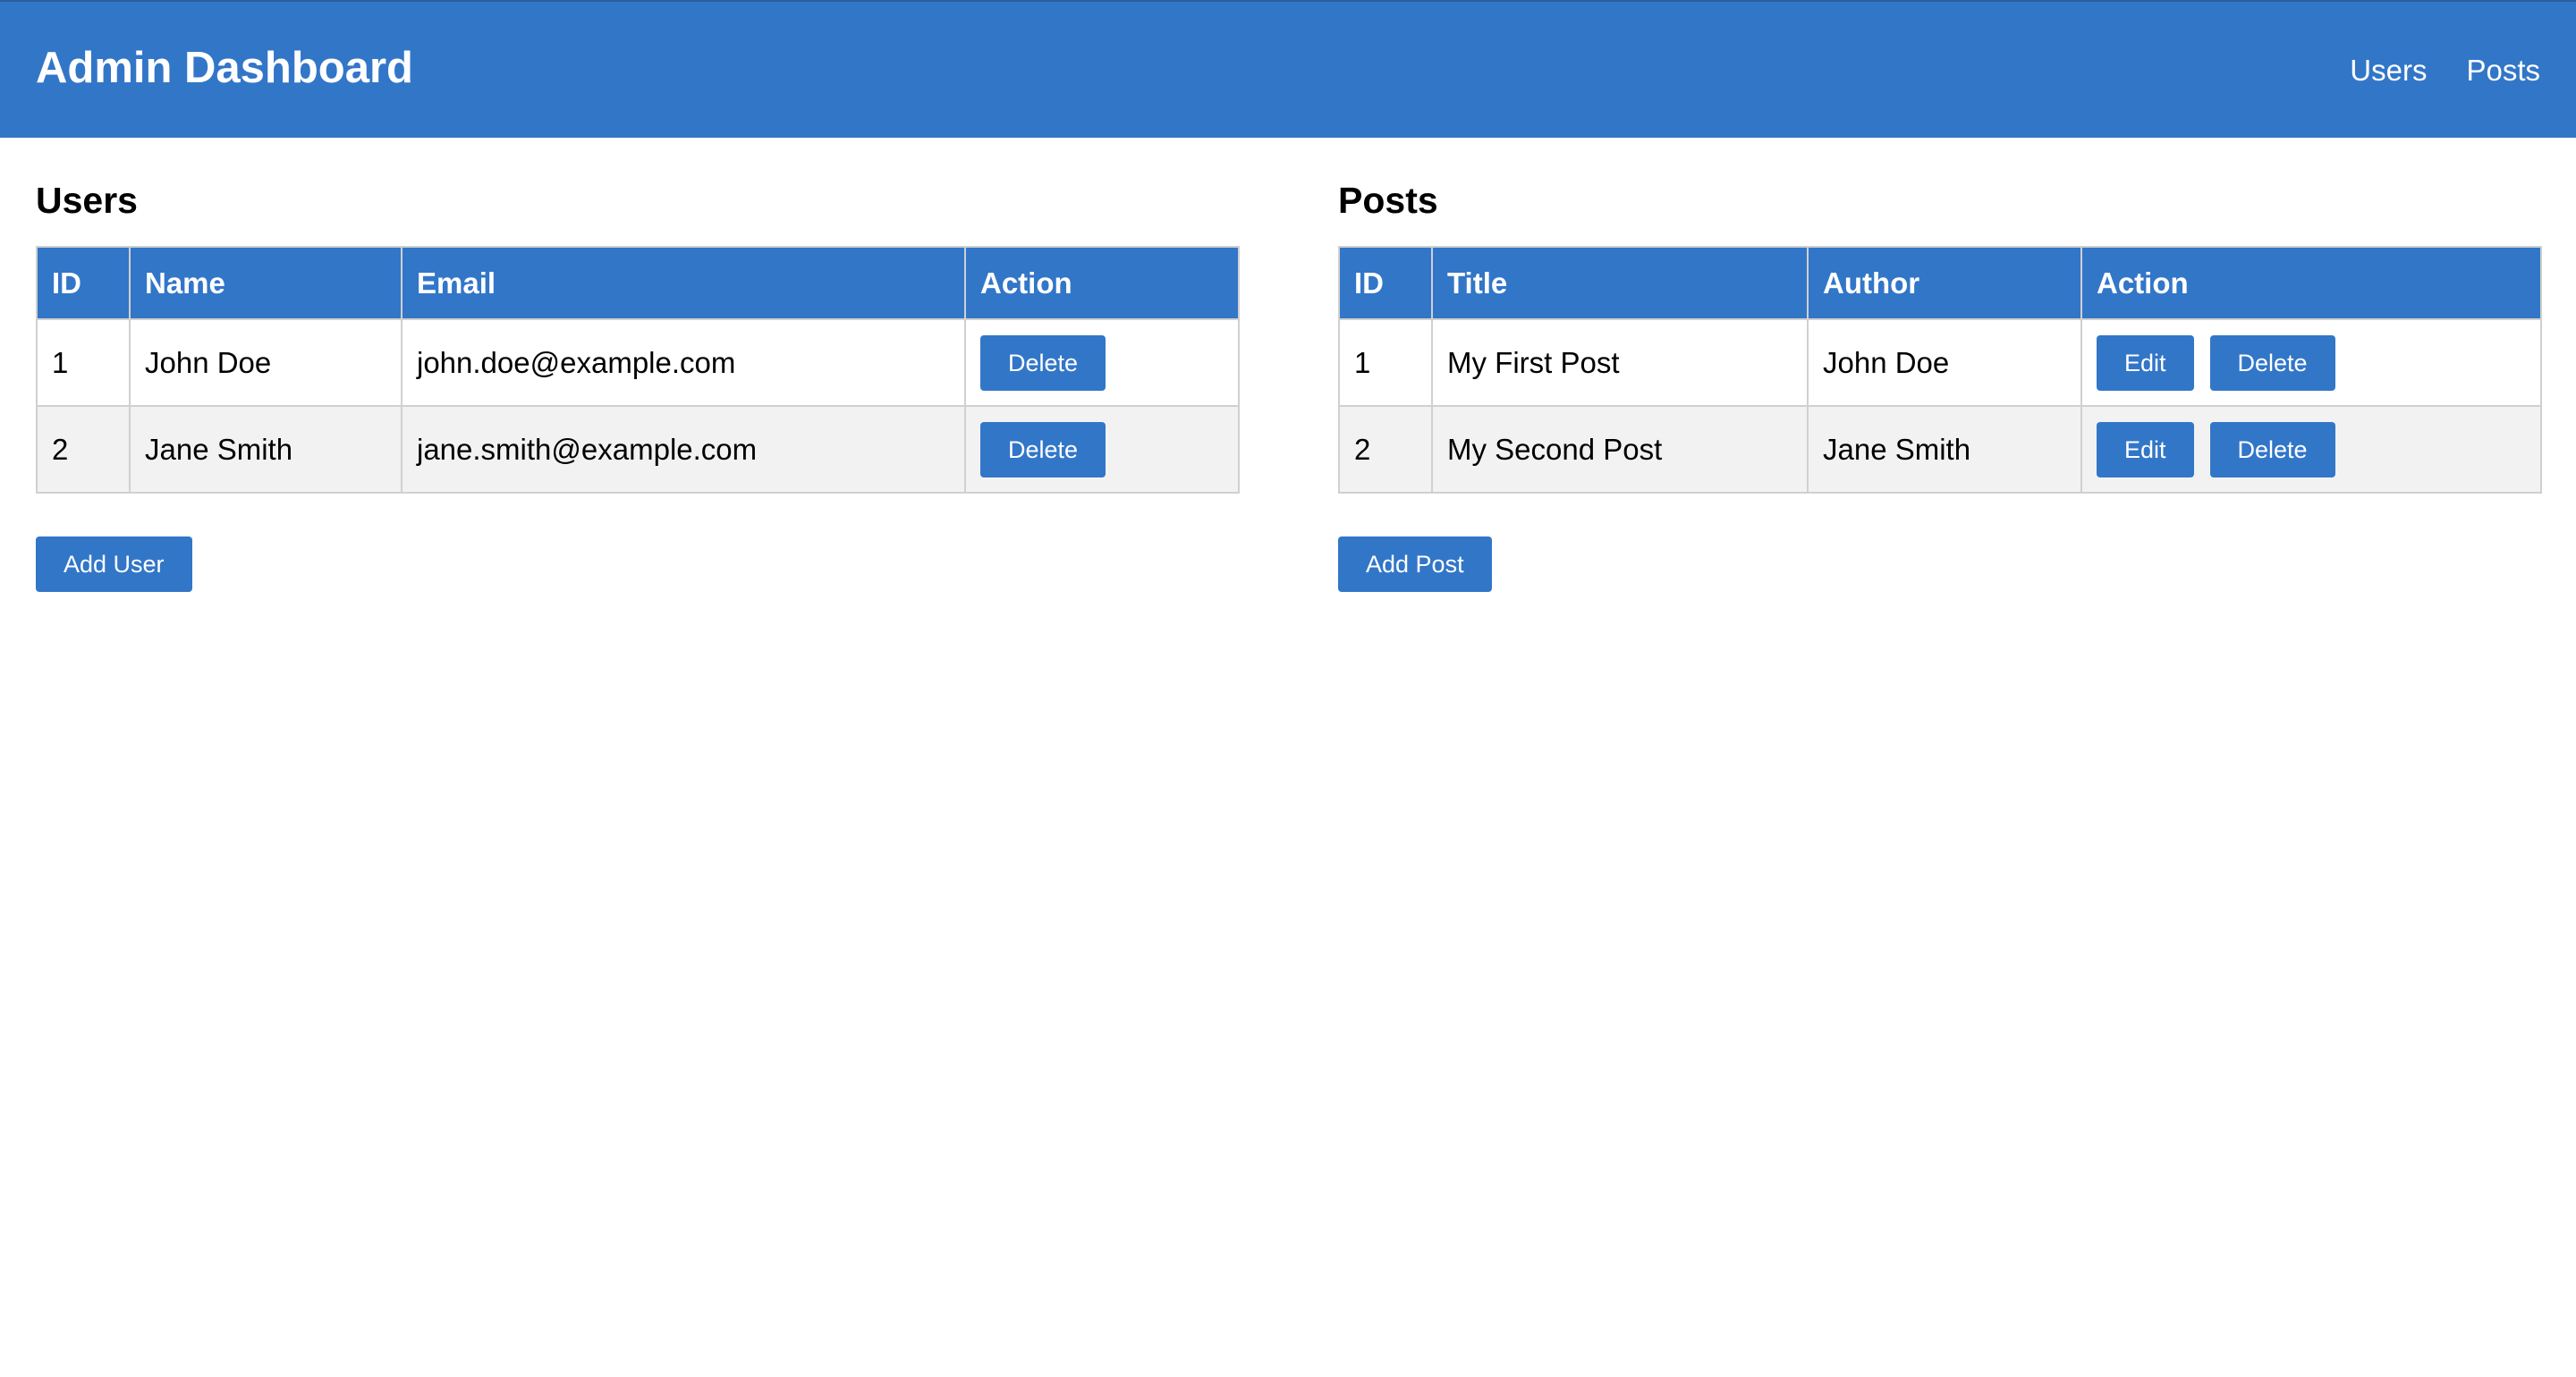 Image resolution: width=2576 pixels, height=1377 pixels. I want to click on table-row: 1 My First Post John Doe Edit Delete, so click(1940, 362).